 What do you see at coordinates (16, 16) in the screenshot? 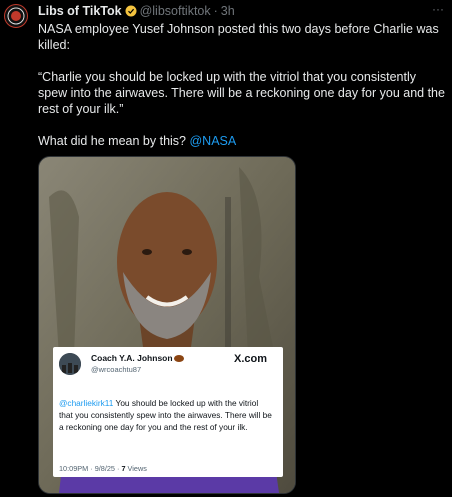
I see `avatar` at bounding box center [16, 16].